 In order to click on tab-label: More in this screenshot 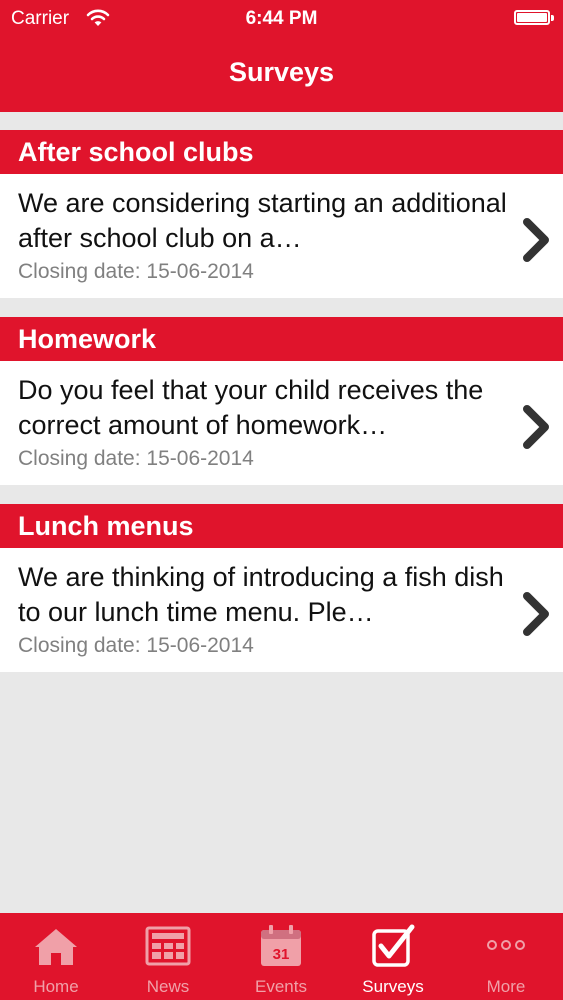, I will do `click(506, 986)`.